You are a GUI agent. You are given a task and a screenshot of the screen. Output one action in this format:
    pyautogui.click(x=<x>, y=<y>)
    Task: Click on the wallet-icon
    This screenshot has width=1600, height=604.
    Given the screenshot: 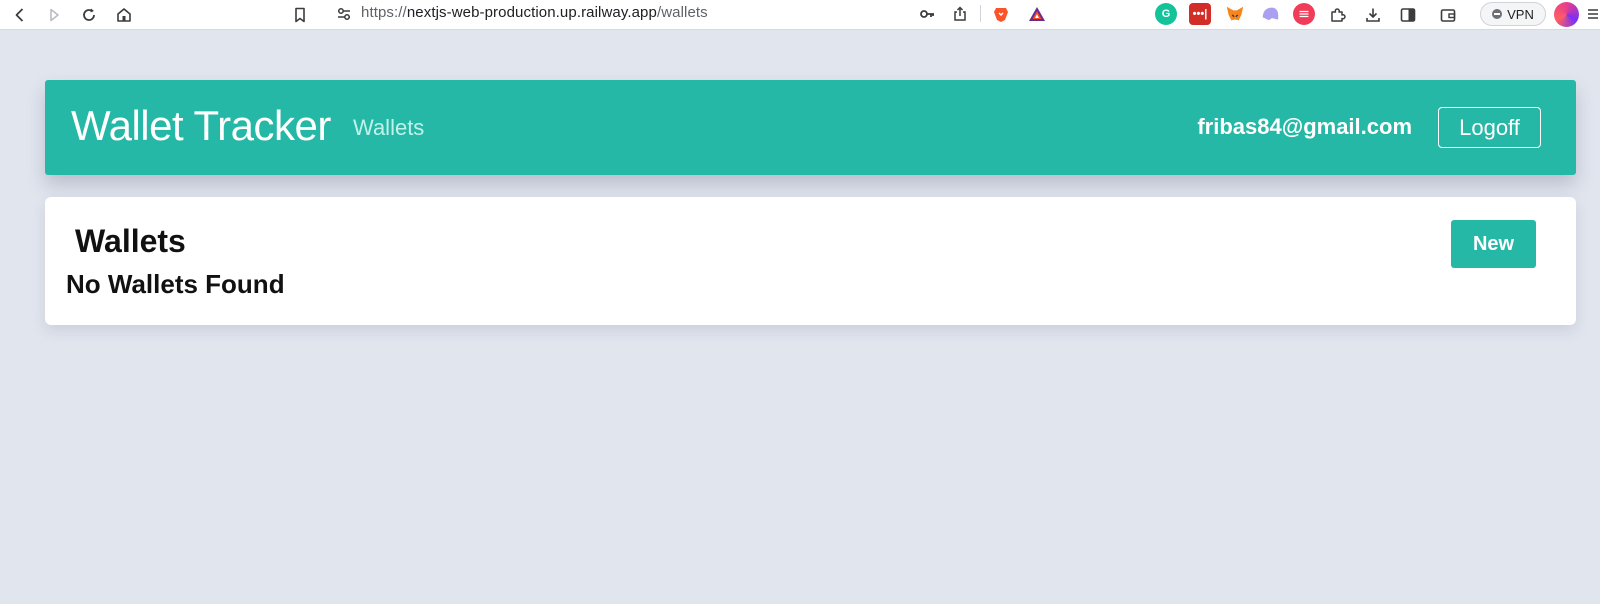 What is the action you would take?
    pyautogui.click(x=1448, y=15)
    